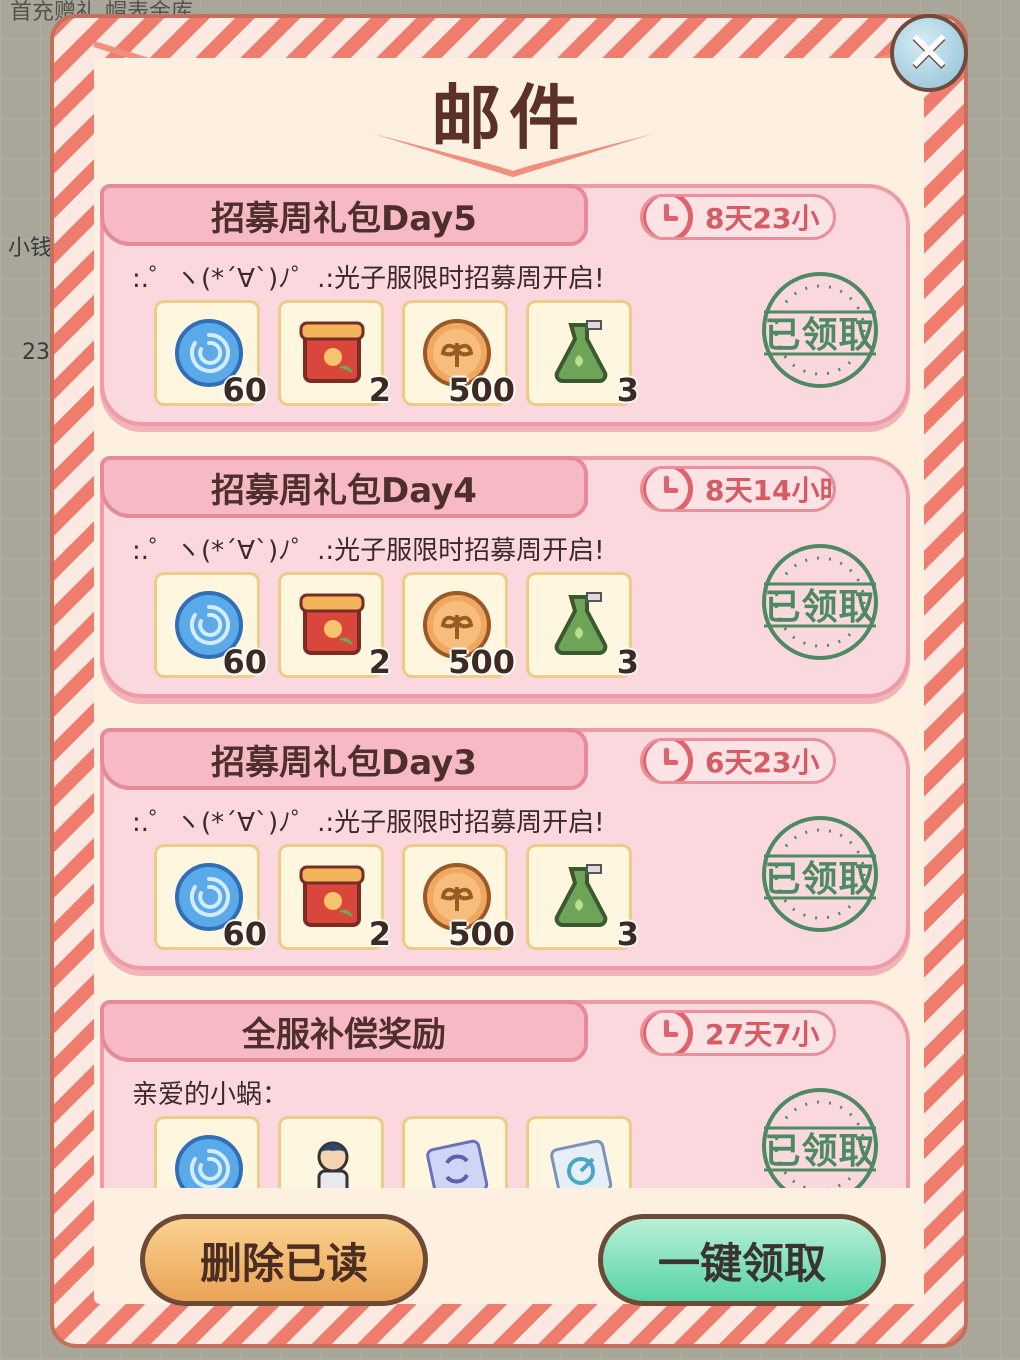 This screenshot has width=1020, height=1360. I want to click on mail-title: 招募周礼包Day3, so click(344, 759).